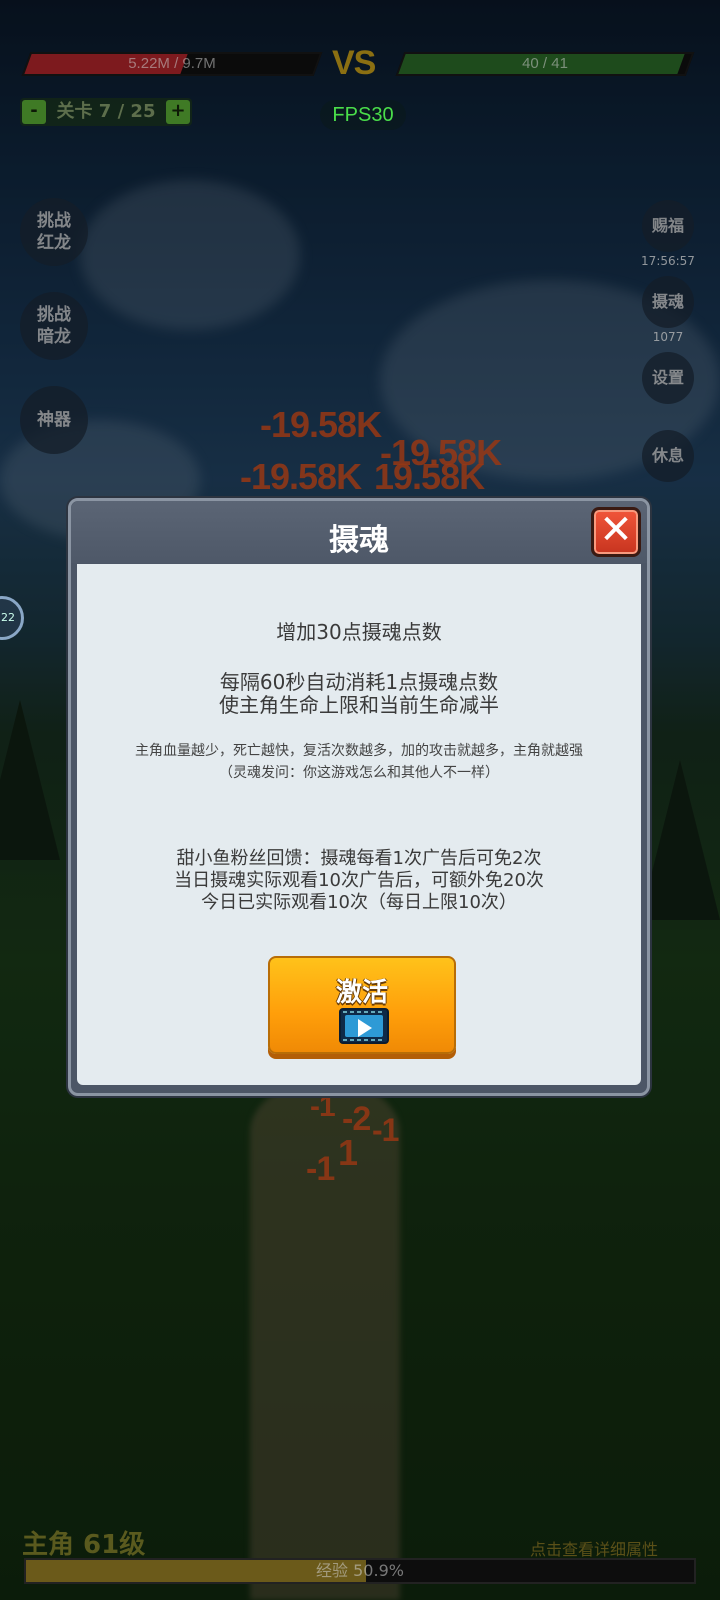 The image size is (720, 1600). What do you see at coordinates (361, 993) in the screenshot?
I see `activate-label: 激活` at bounding box center [361, 993].